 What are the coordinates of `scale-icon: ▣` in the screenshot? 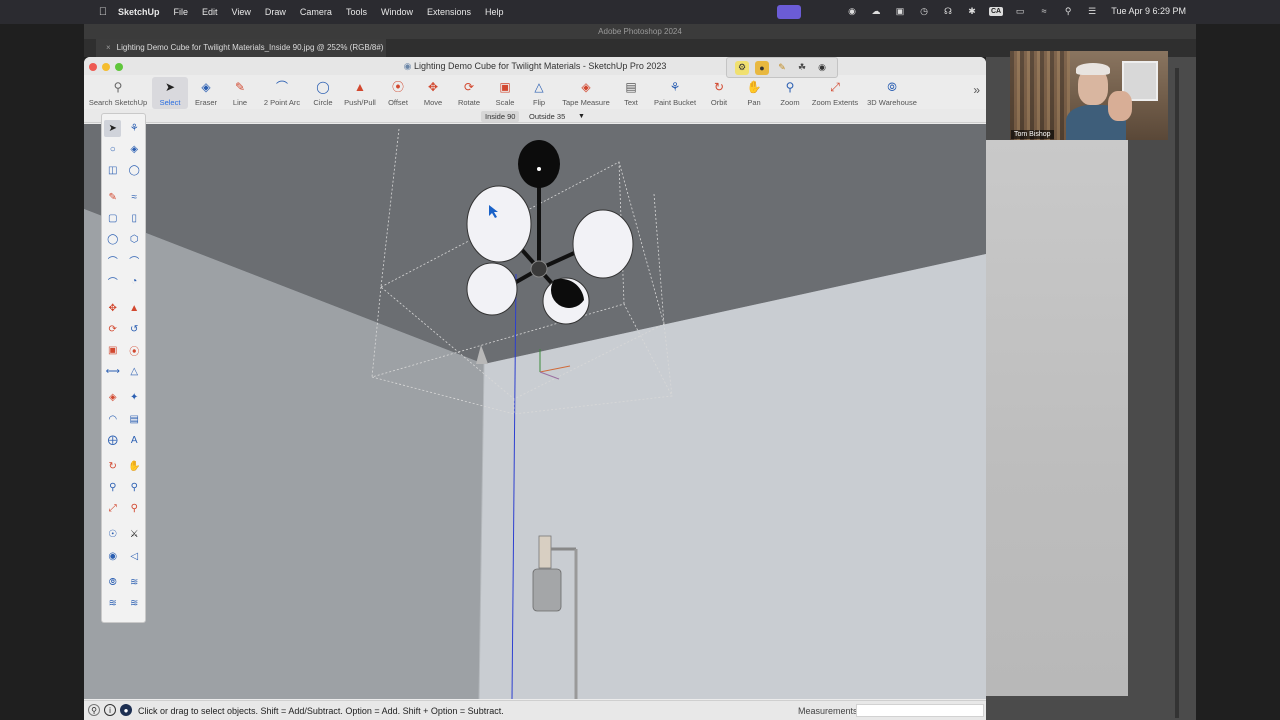 It's located at (112, 350).